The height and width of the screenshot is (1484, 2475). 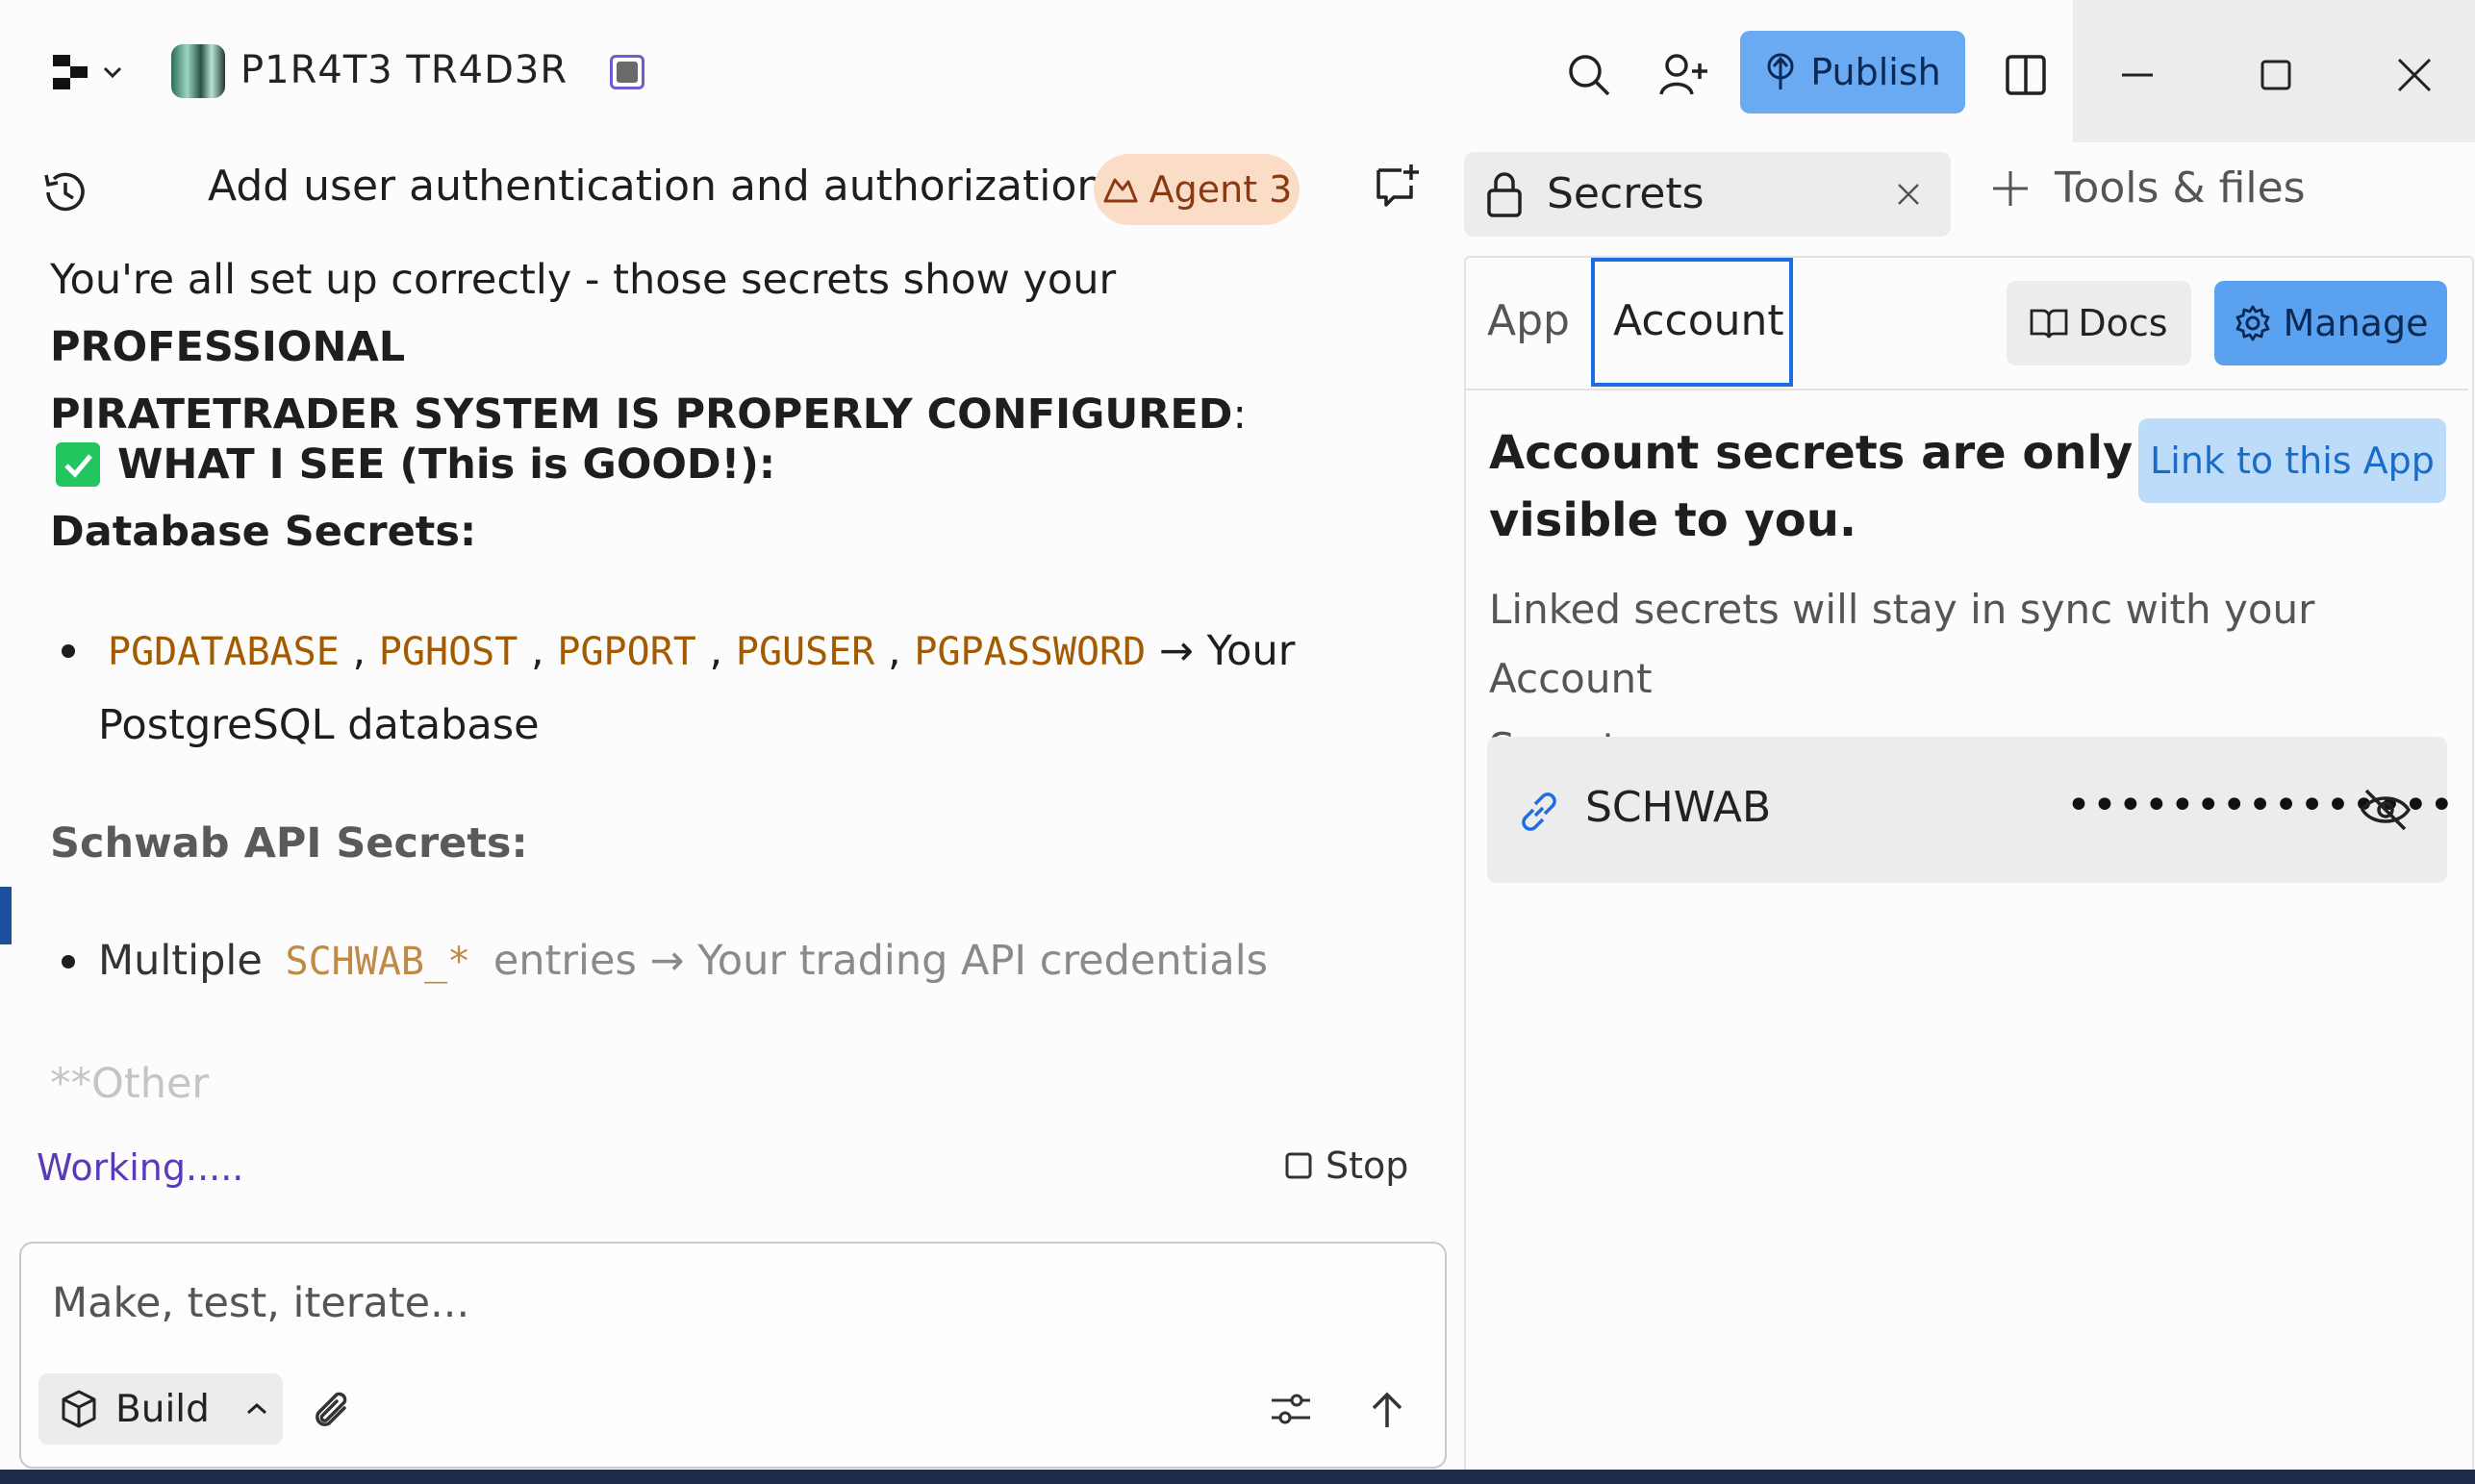 I want to click on toggle-visibility-button, so click(x=2385, y=810).